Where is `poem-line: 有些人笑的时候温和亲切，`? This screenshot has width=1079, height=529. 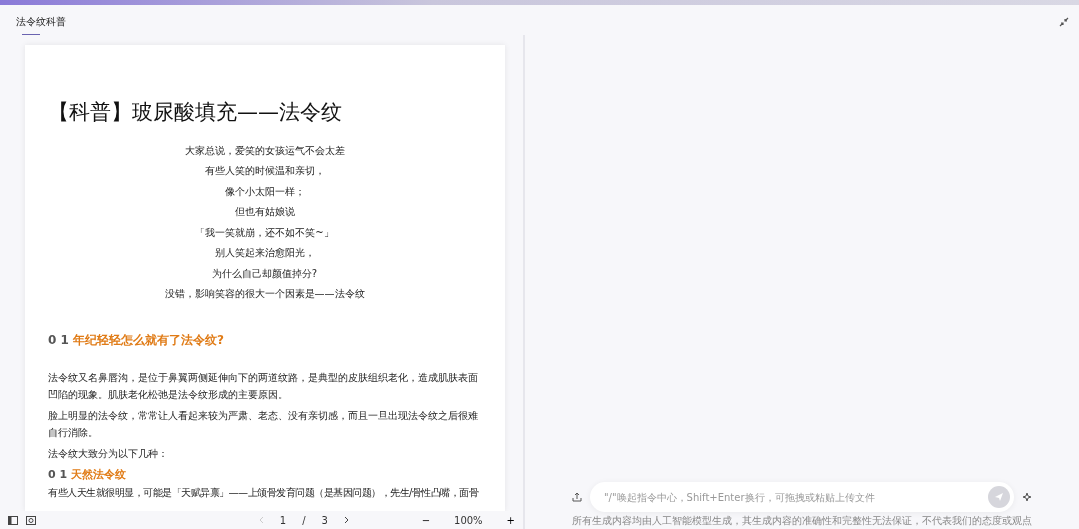
poem-line: 有些人笑的时候温和亲切， is located at coordinates (264, 171).